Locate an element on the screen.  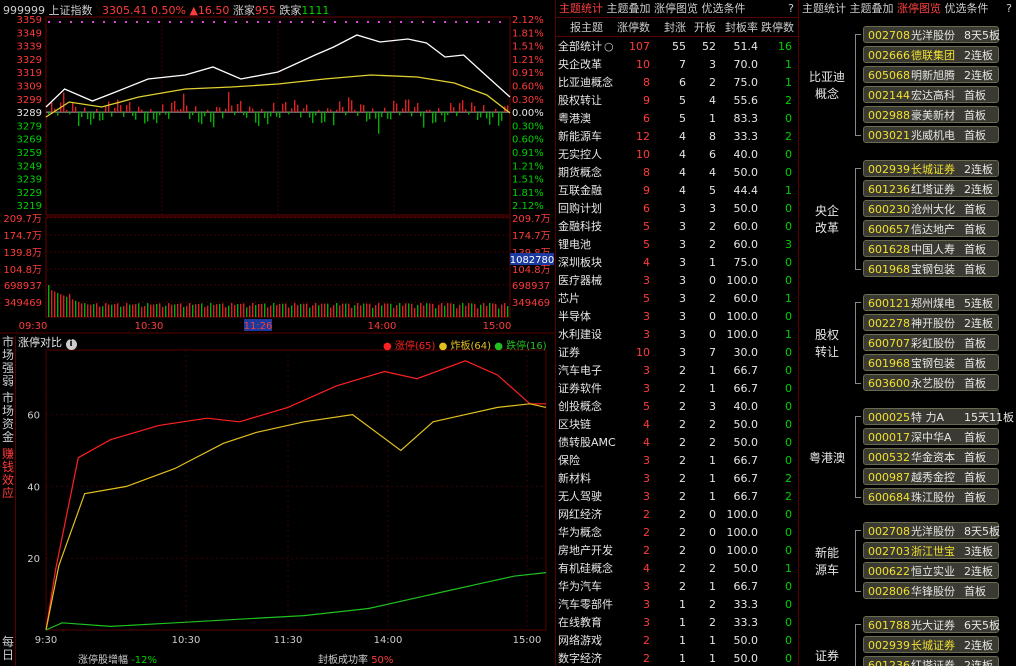
cell-4: 83.3 is located at coordinates (746, 118).